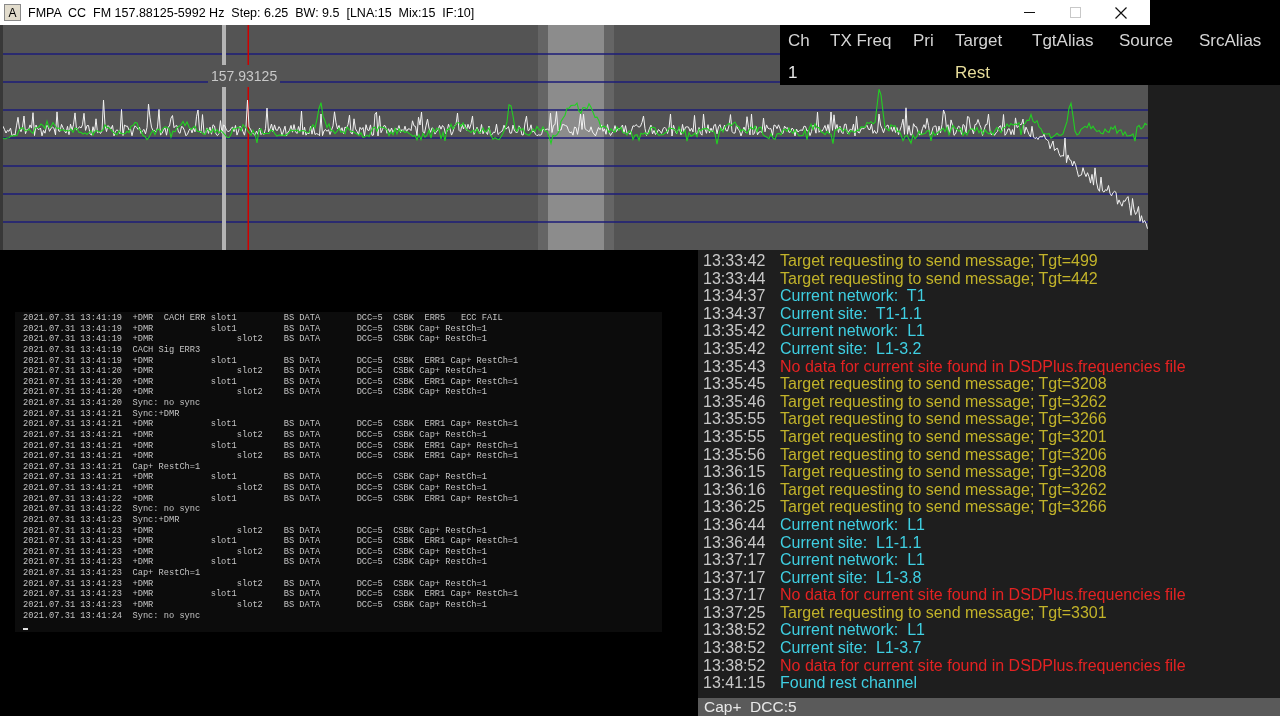  What do you see at coordinates (735, 384) in the screenshot?
I see `log-time: 13:35:45` at bounding box center [735, 384].